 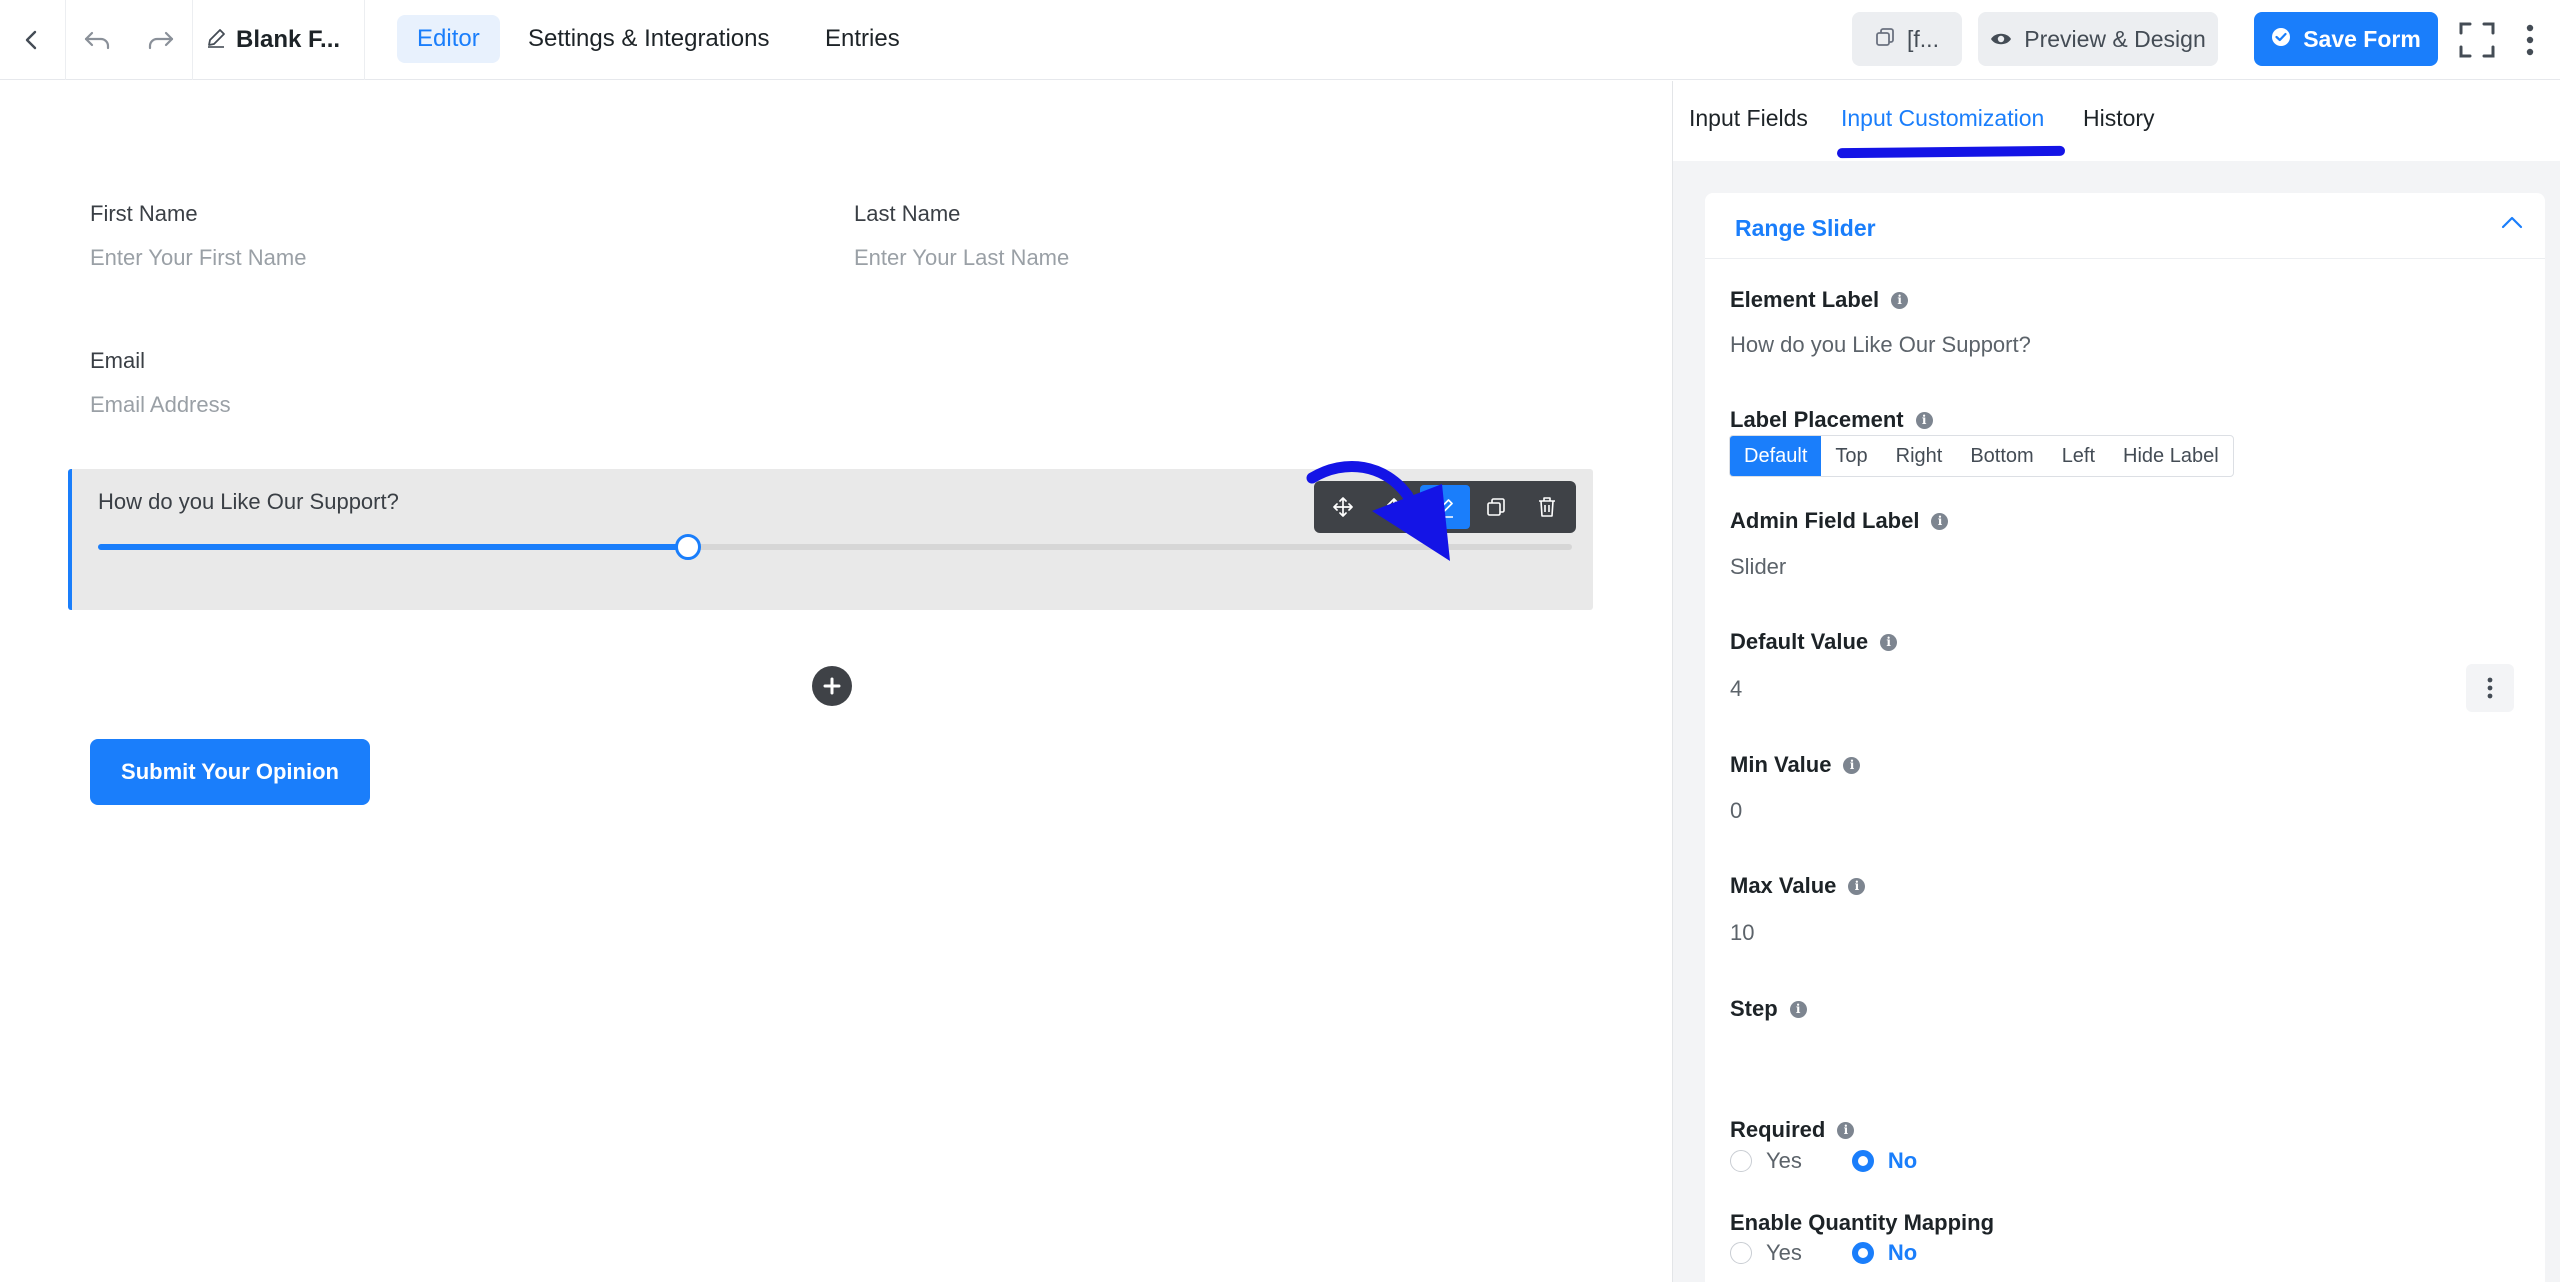 What do you see at coordinates (32, 40) in the screenshot?
I see `back-icon` at bounding box center [32, 40].